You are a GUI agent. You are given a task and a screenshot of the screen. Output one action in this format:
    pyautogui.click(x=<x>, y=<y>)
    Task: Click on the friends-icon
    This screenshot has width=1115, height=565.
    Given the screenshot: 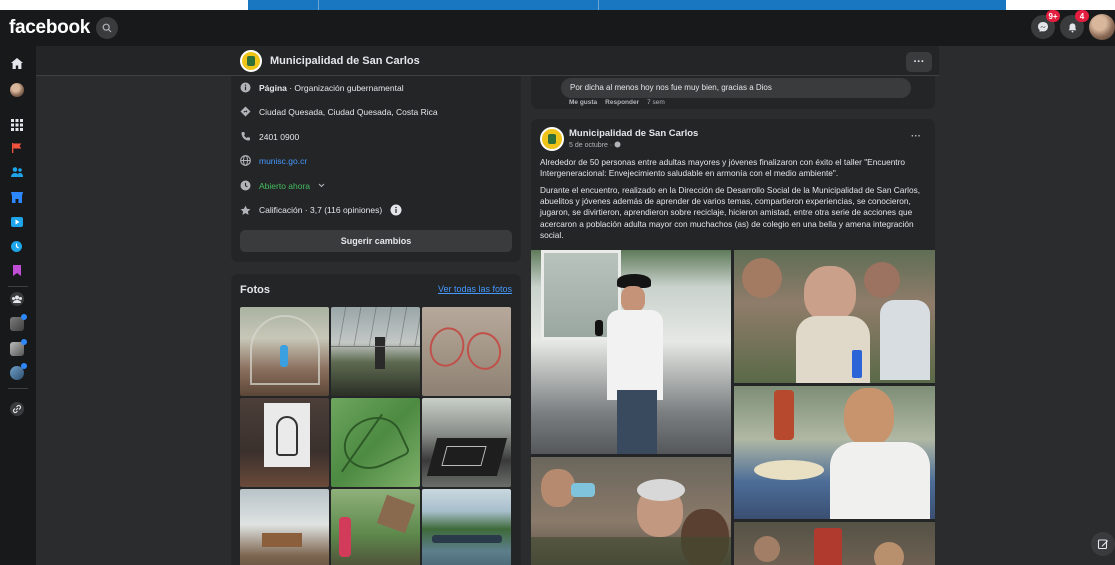 What is the action you would take?
    pyautogui.click(x=17, y=172)
    